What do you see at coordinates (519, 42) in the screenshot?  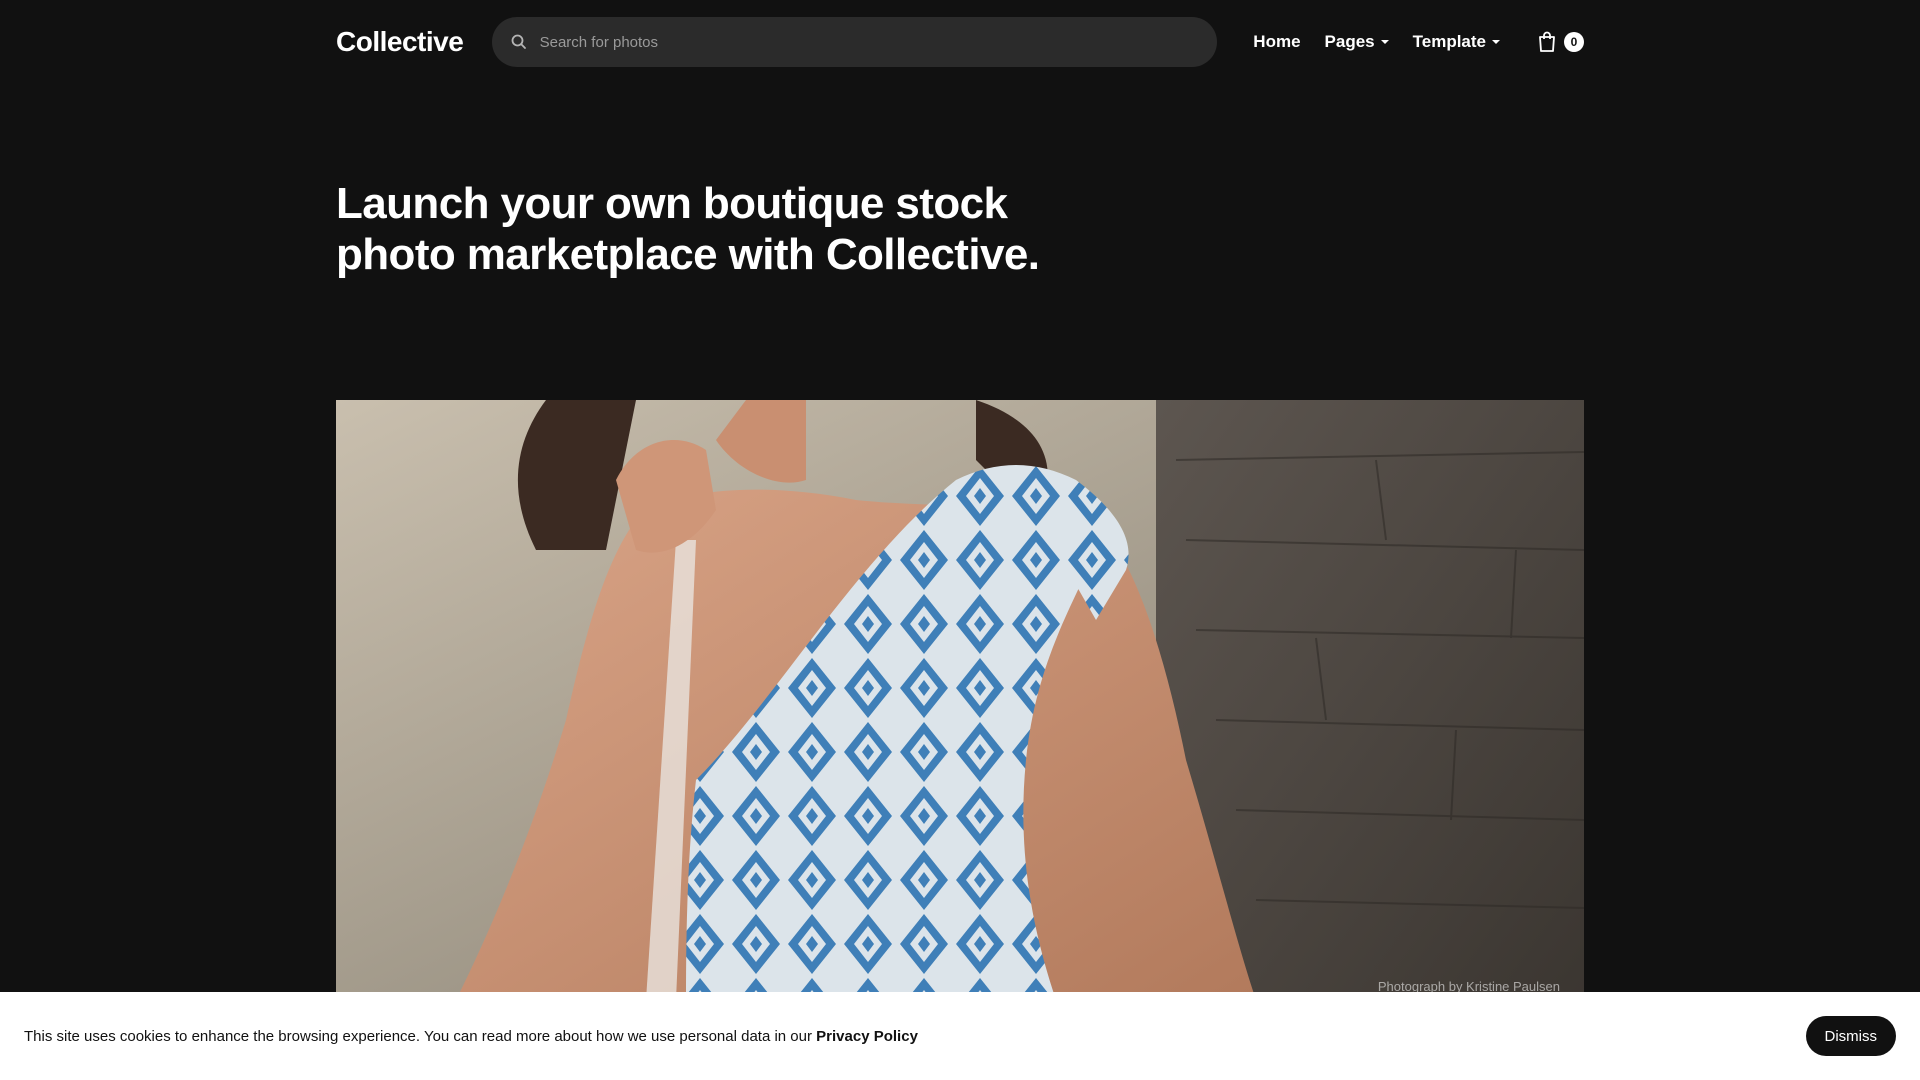 I see `search-icon` at bounding box center [519, 42].